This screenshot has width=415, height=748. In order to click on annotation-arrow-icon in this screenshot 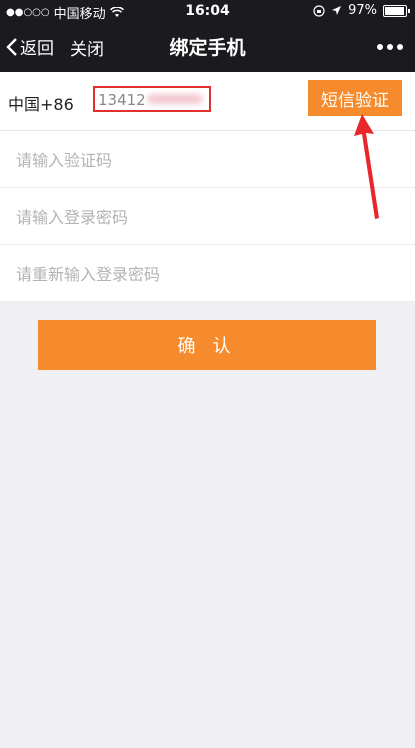, I will do `click(366, 166)`.